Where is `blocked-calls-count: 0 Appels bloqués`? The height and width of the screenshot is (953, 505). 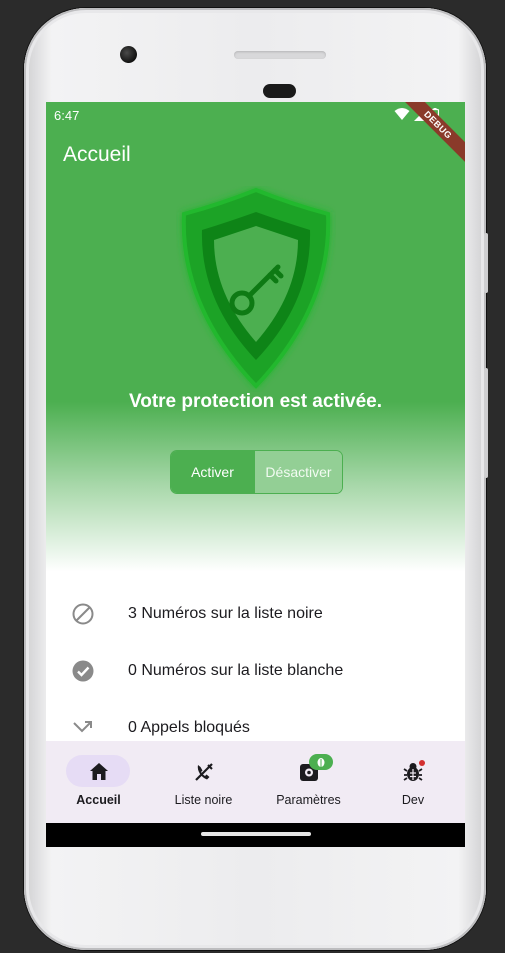 blocked-calls-count: 0 Appels bloqués is located at coordinates (189, 727).